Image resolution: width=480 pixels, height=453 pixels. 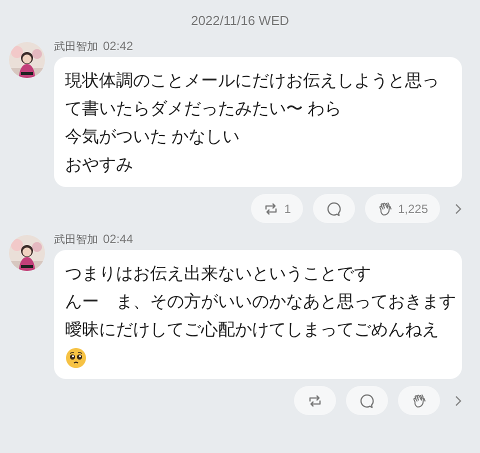 I want to click on date-label: 2022/11/16 WED, so click(x=240, y=21).